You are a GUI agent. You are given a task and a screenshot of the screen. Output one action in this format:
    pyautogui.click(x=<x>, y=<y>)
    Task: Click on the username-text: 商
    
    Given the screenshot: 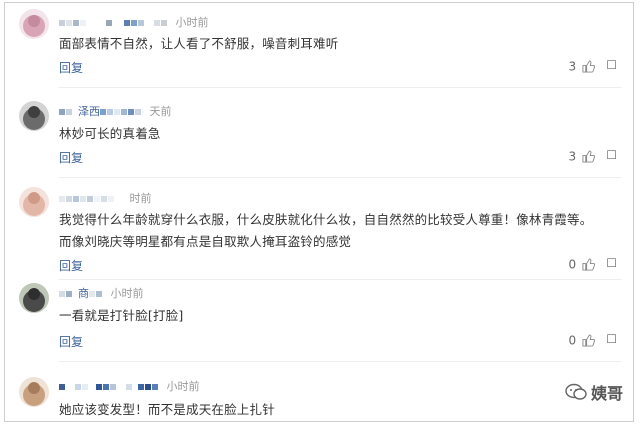 What is the action you would take?
    pyautogui.click(x=83, y=293)
    